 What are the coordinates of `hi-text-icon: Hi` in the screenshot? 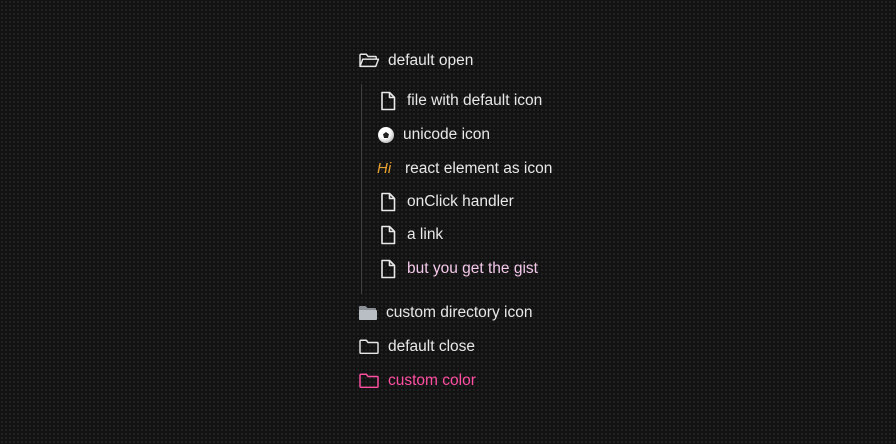 It's located at (387, 169).